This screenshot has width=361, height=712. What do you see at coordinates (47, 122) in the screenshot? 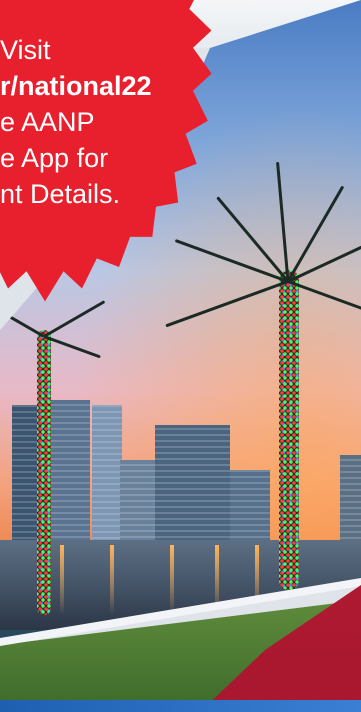
I see `promo-line: e AANP` at bounding box center [47, 122].